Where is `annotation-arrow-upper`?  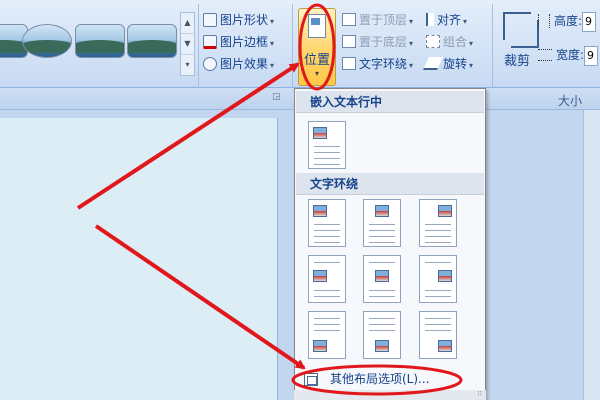 annotation-arrow-upper is located at coordinates (188, 136).